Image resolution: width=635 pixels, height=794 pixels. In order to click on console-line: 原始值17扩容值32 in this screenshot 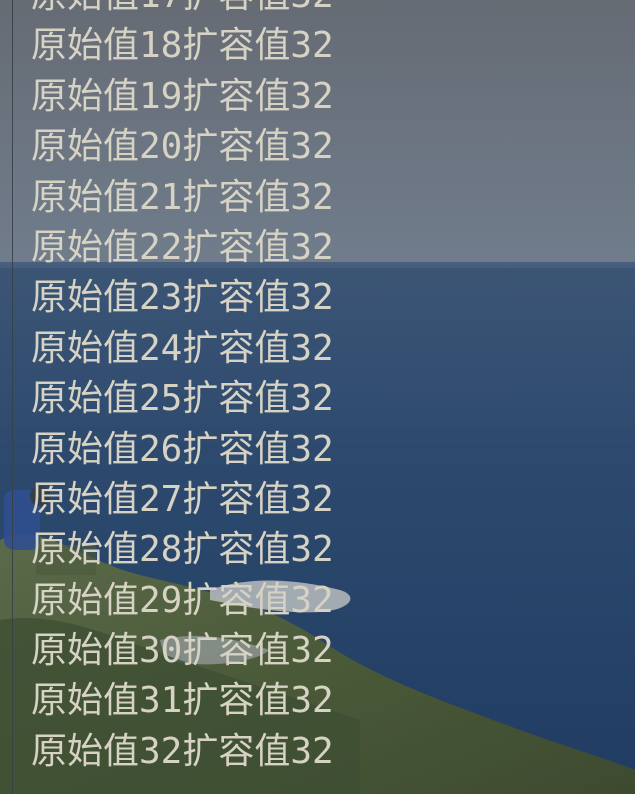, I will do `click(331, 10)`.